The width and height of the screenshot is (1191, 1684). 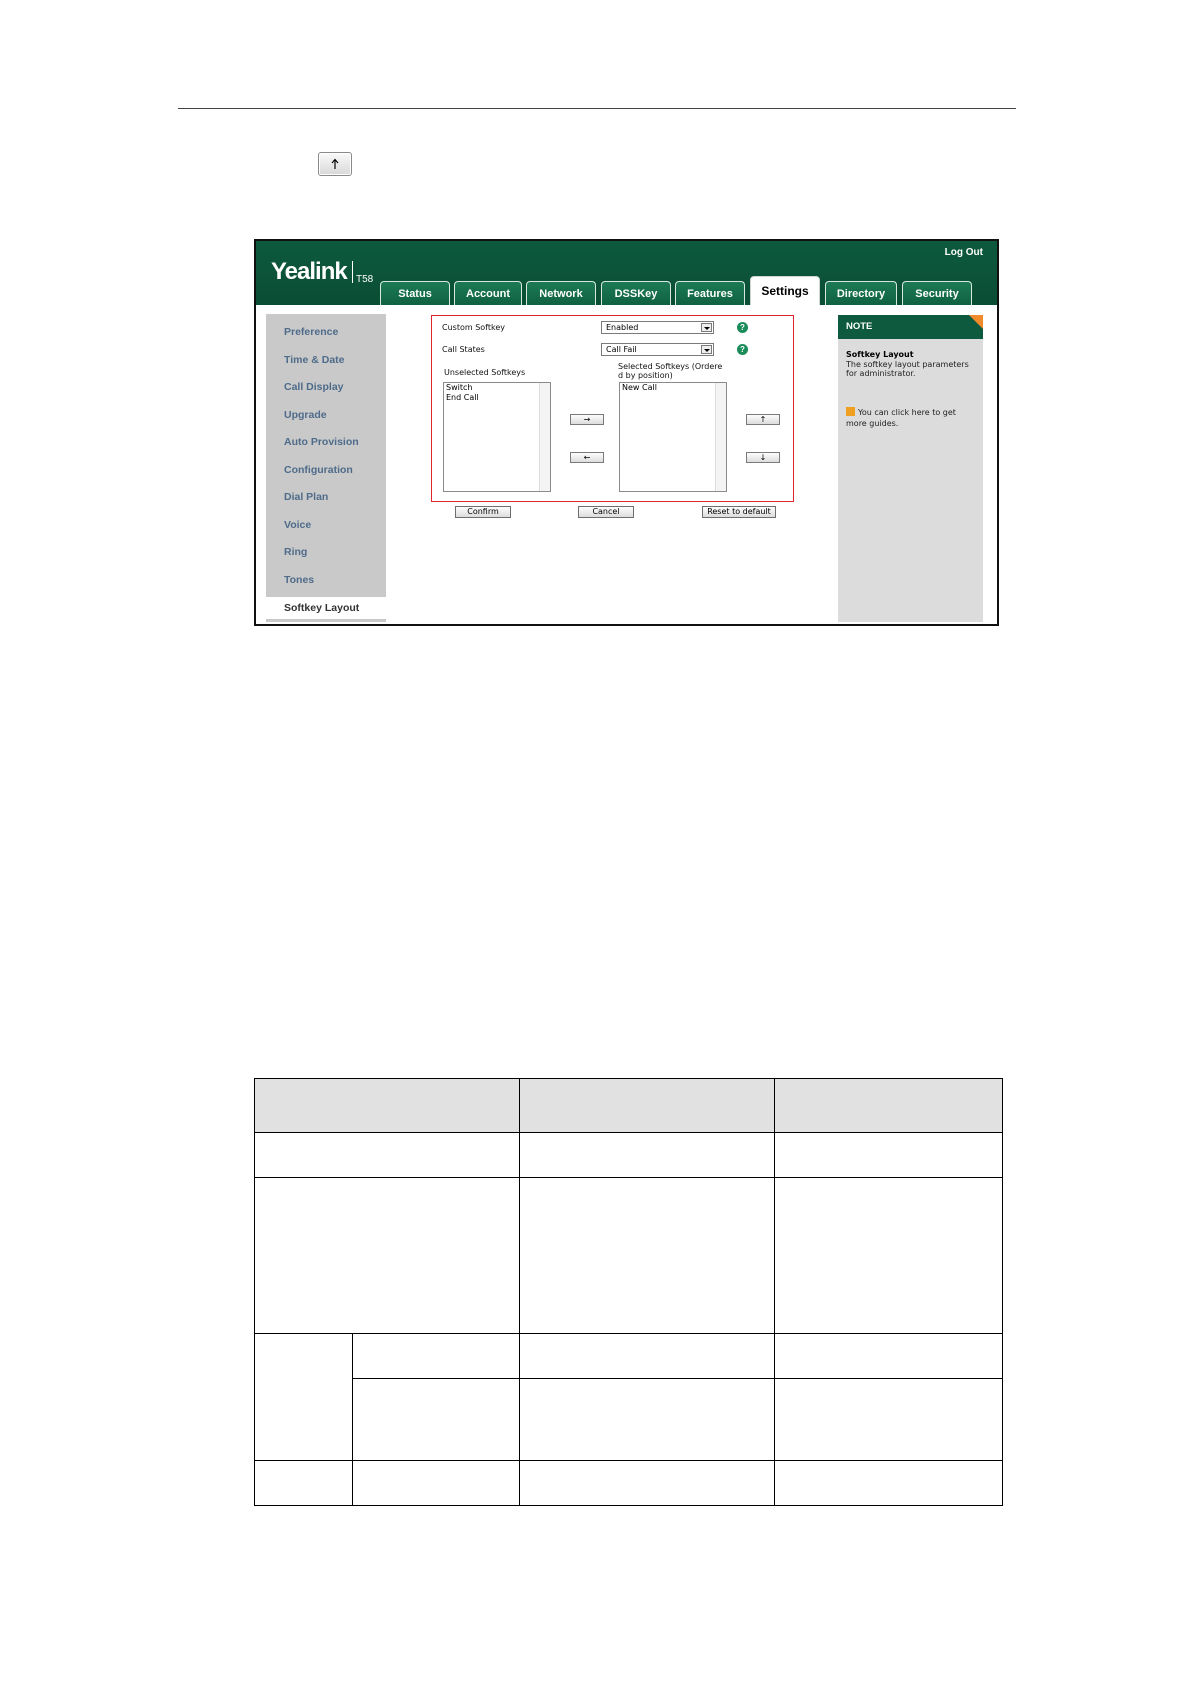 What do you see at coordinates (318, 470) in the screenshot?
I see `sidebar-item-configuration: Configuration` at bounding box center [318, 470].